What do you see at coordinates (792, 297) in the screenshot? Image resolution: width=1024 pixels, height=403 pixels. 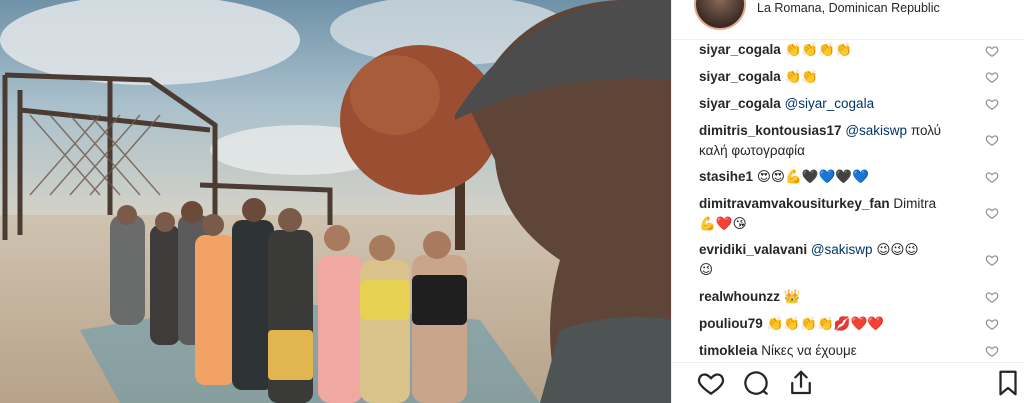 I see `comment-emoji: 👑` at bounding box center [792, 297].